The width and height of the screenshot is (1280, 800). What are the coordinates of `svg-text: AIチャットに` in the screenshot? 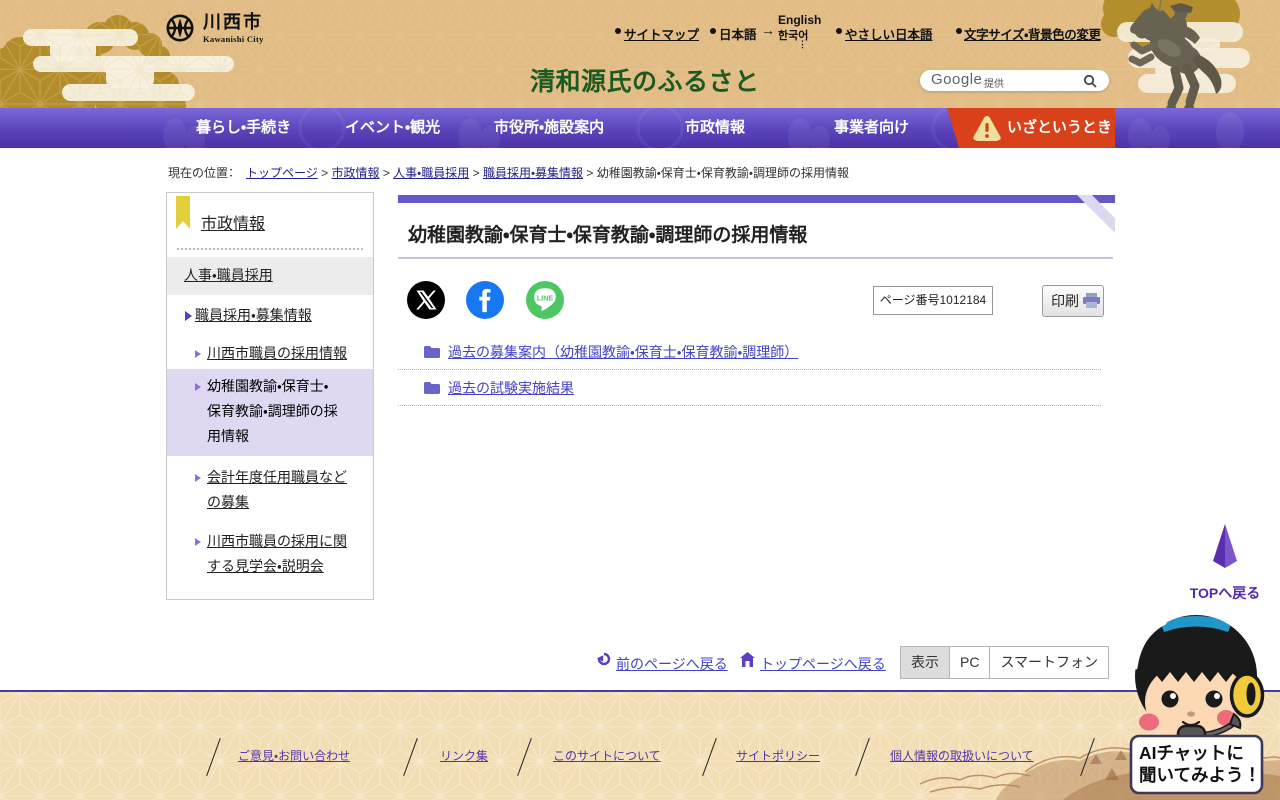 It's located at (1191, 753).